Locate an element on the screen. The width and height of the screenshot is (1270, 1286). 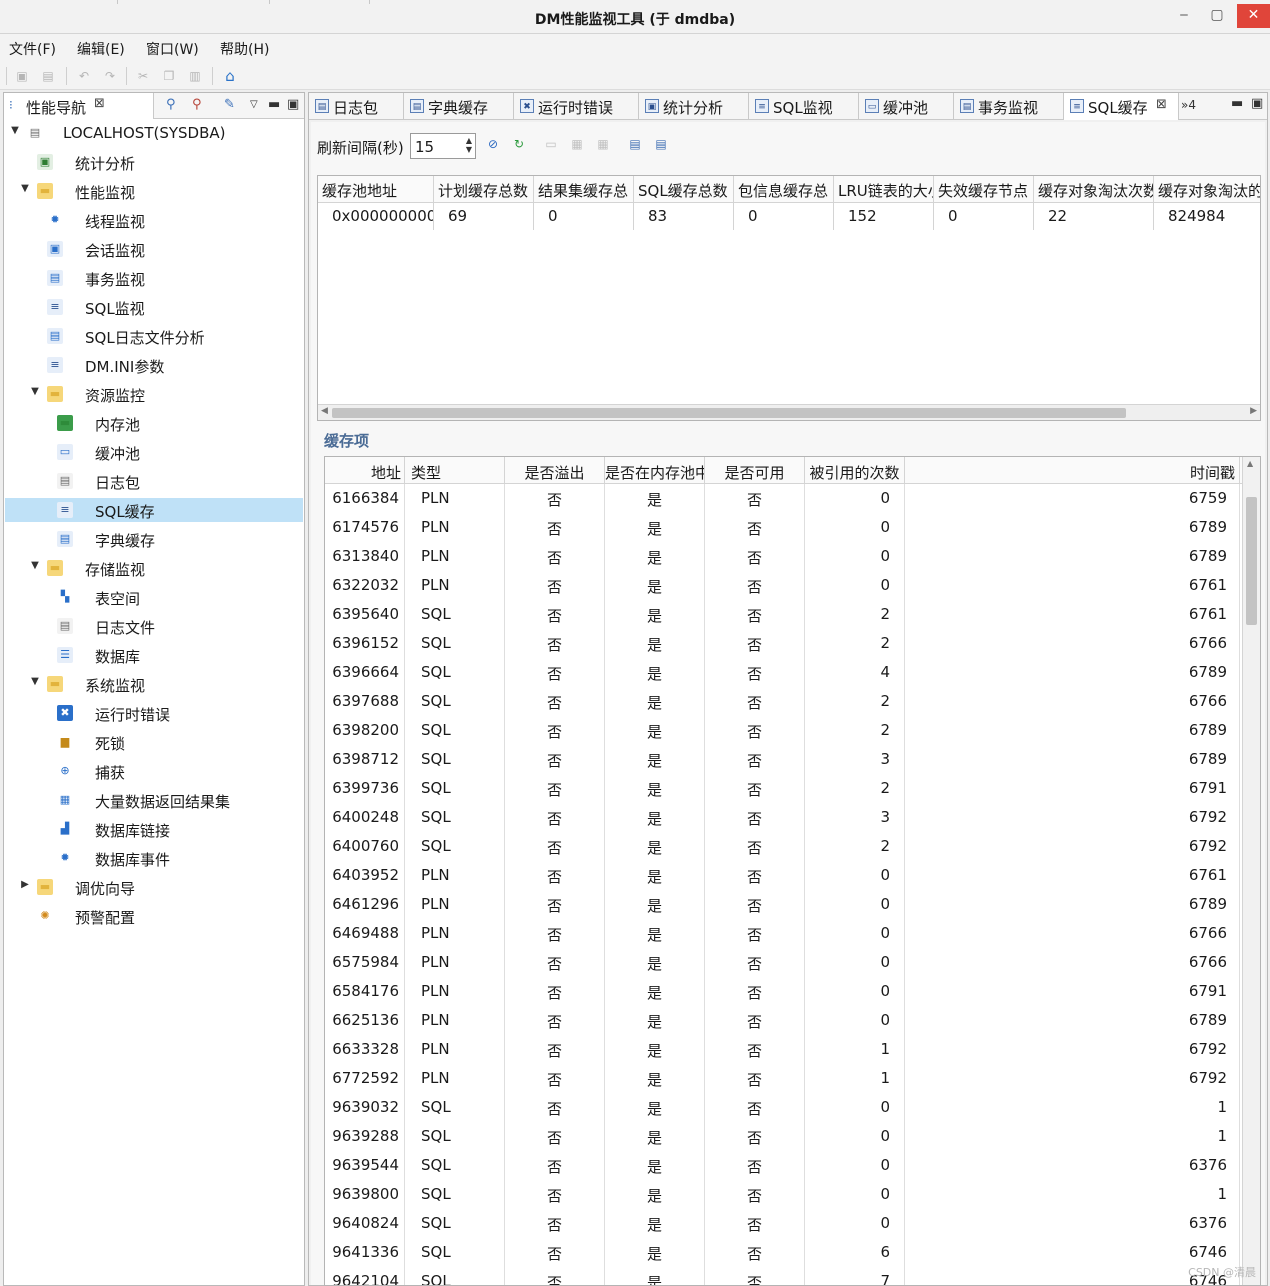
menu-edit: 编辑(E) is located at coordinates (101, 49).